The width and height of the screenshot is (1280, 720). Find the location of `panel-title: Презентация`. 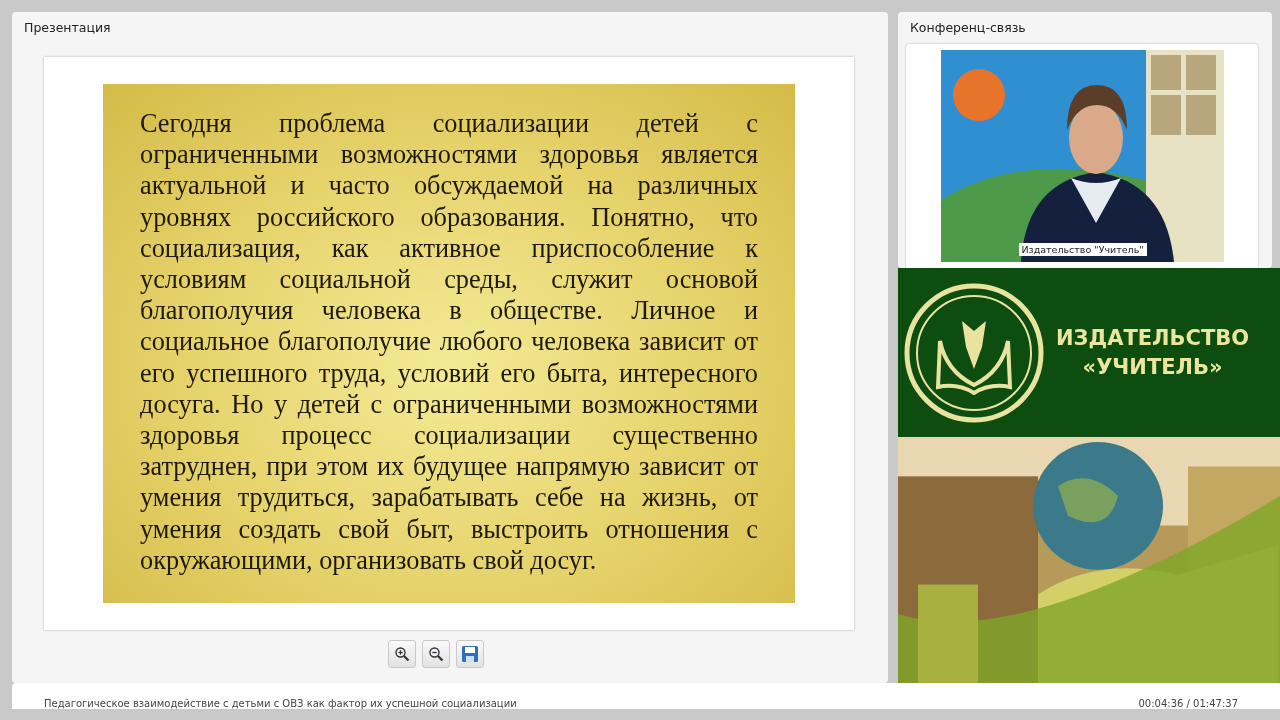

panel-title: Презентация is located at coordinates (67, 28).